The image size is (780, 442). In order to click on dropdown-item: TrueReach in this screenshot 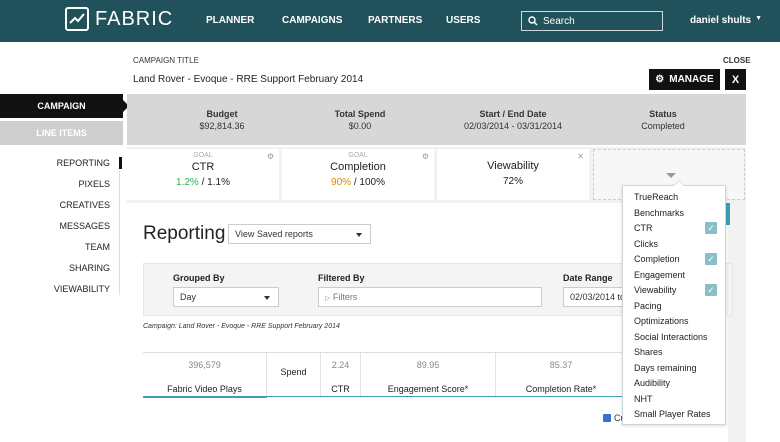, I will do `click(656, 197)`.